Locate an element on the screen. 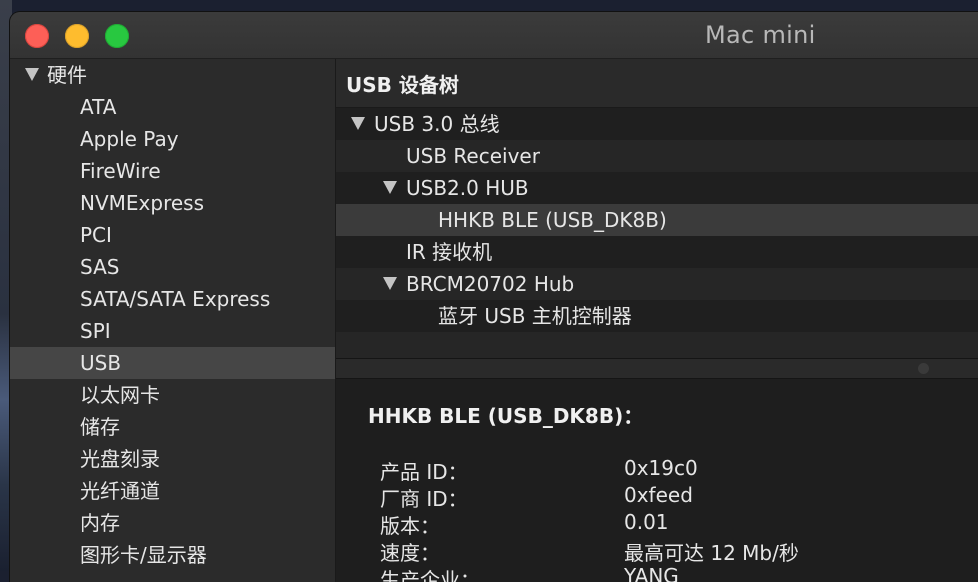 Image resolution: width=978 pixels, height=582 pixels. close-button is located at coordinates (37, 36).